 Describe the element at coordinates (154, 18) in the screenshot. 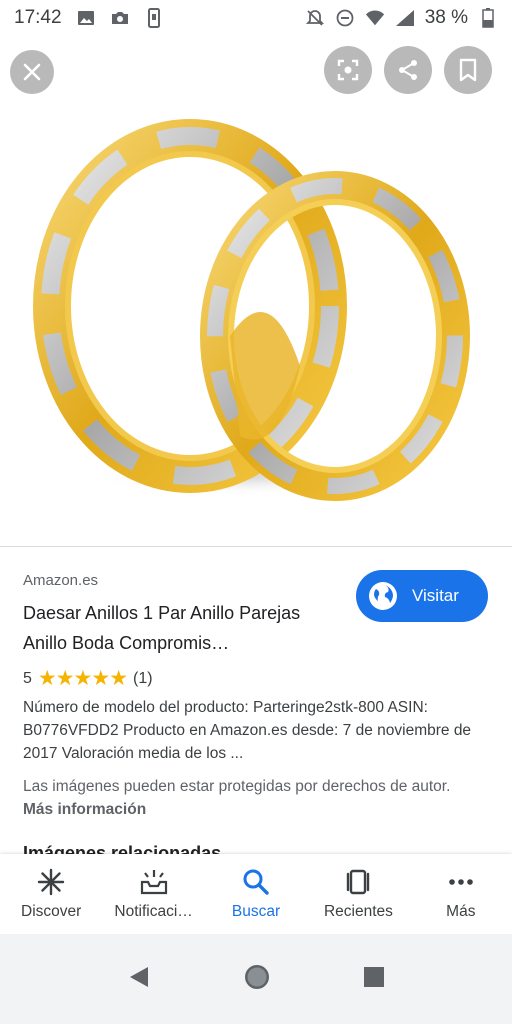

I see `phone-icon` at that location.